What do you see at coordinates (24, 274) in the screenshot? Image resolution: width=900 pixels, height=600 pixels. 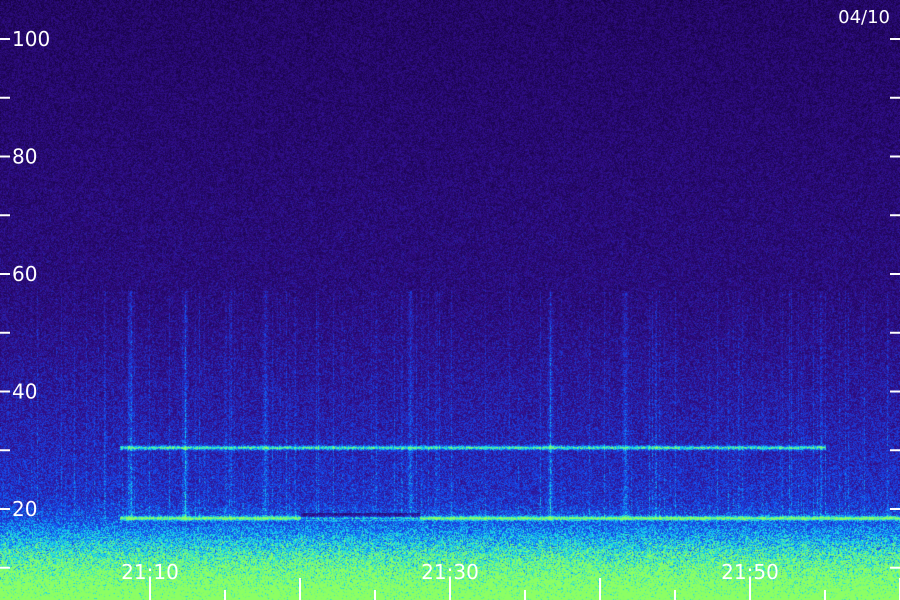 I see `y-tick-label: 60` at bounding box center [24, 274].